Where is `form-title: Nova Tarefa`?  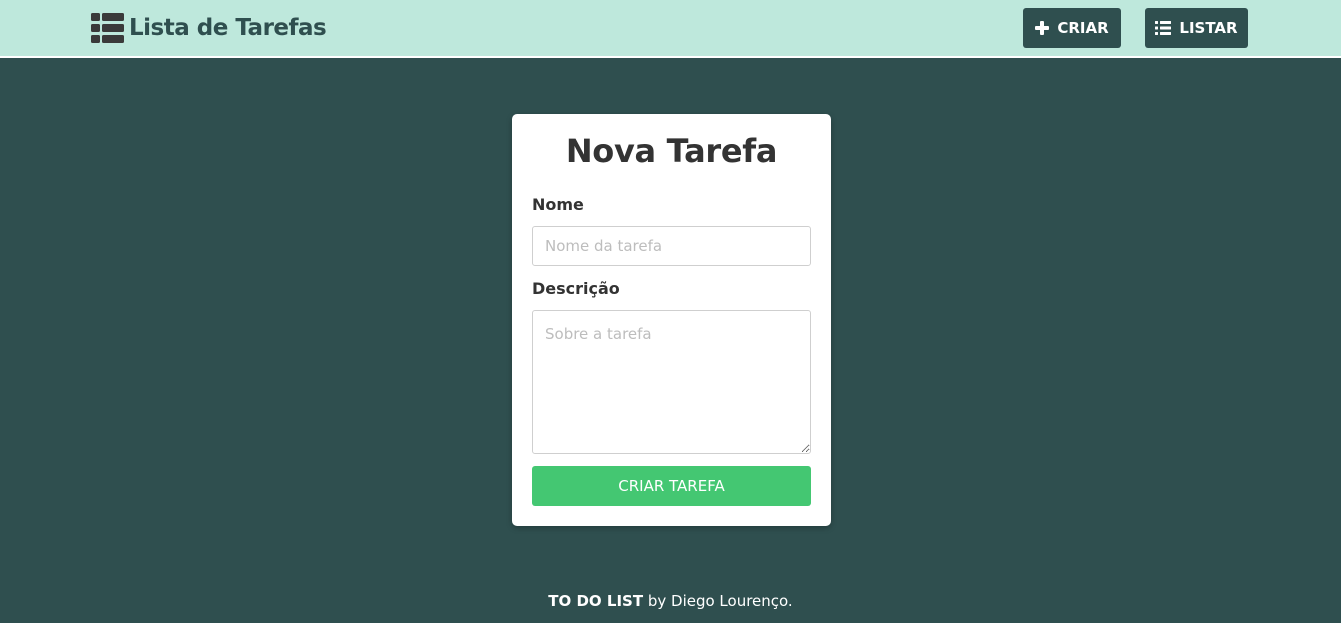
form-title: Nova Tarefa is located at coordinates (671, 151).